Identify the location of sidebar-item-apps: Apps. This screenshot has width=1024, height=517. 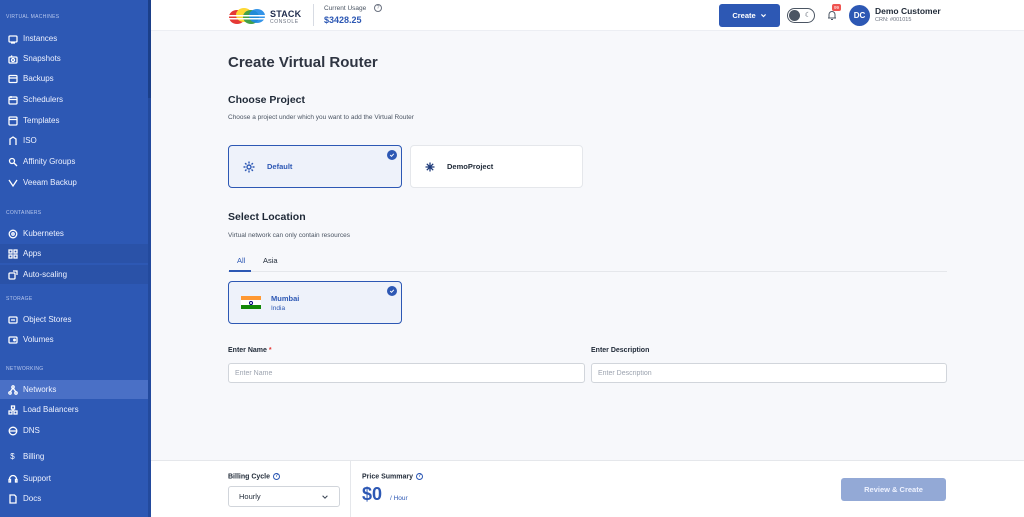
(74, 253).